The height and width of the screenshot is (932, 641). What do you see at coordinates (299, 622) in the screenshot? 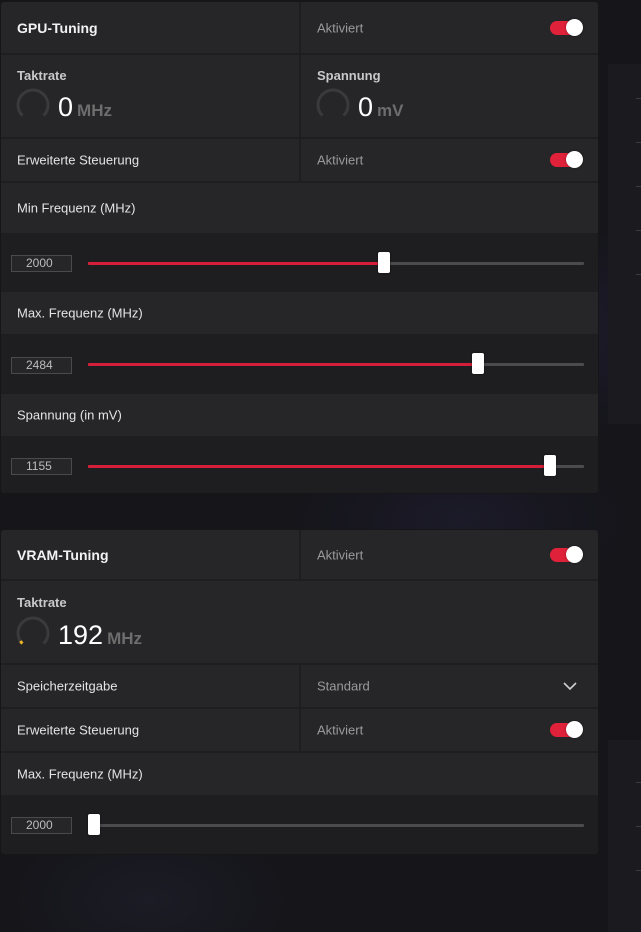
I see `vram-clock-metric: Taktrate 192 MHz` at bounding box center [299, 622].